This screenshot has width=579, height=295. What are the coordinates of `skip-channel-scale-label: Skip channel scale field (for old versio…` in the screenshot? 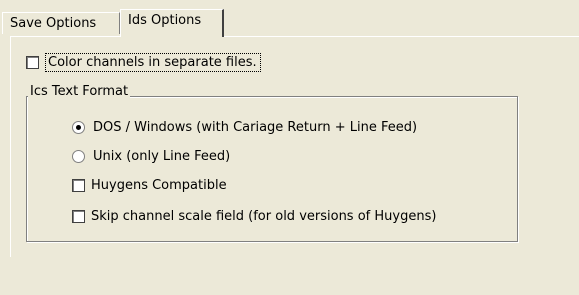 It's located at (264, 216).